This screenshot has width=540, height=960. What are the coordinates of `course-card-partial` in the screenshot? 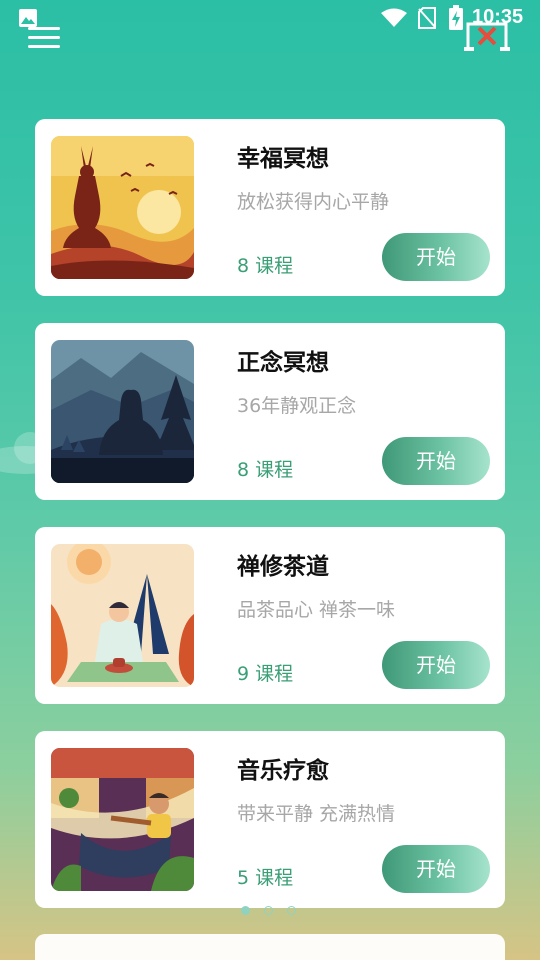 It's located at (270, 947).